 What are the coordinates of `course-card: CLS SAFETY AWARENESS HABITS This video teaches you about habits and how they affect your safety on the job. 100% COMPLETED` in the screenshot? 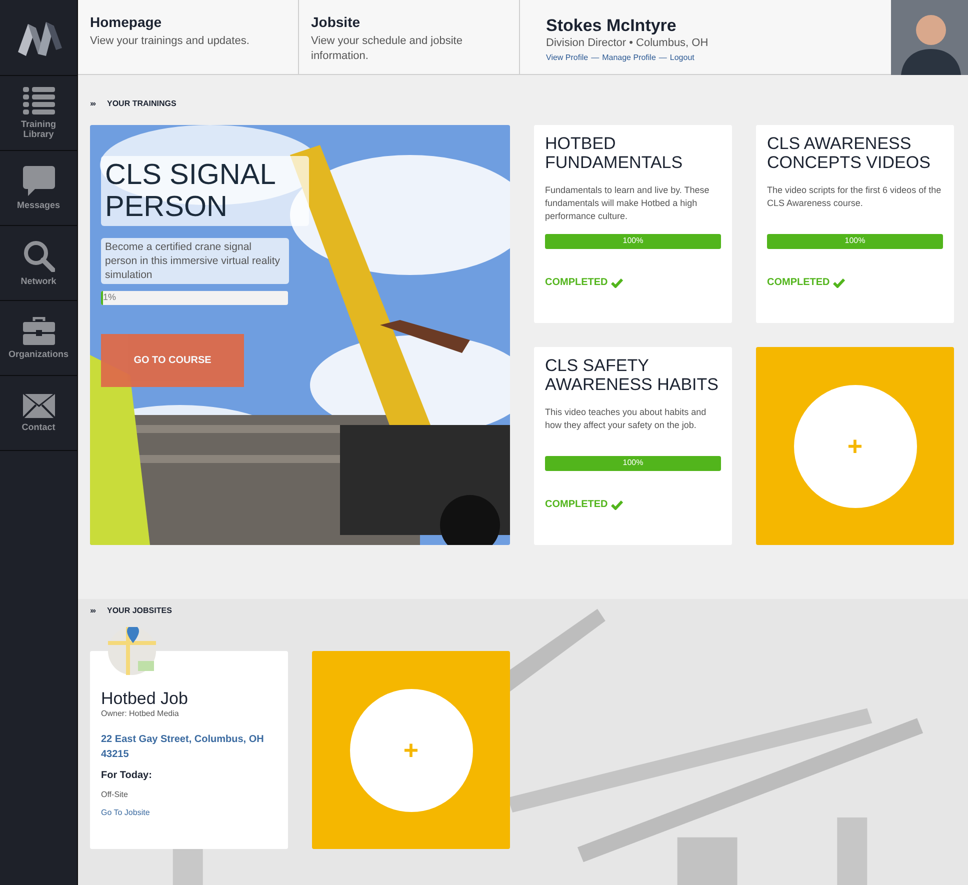 It's located at (633, 446).